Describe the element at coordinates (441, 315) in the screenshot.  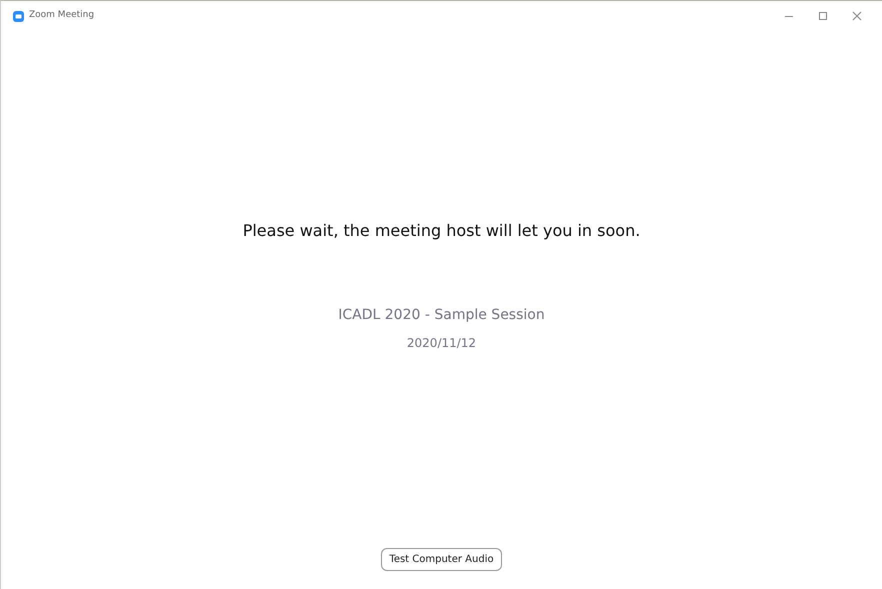
I see `meeting-topic: ICADL 2020 - Sample Session` at that location.